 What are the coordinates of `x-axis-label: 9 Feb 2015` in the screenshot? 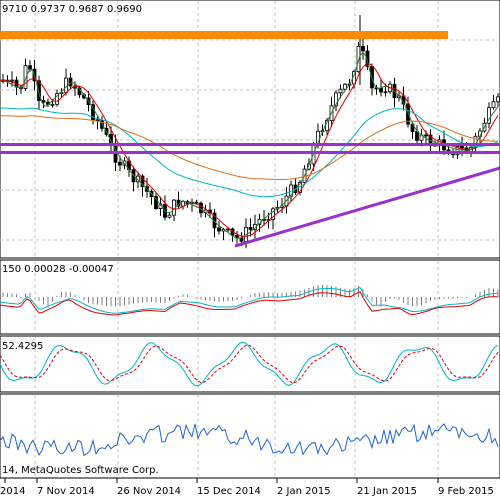 It's located at (466, 491).